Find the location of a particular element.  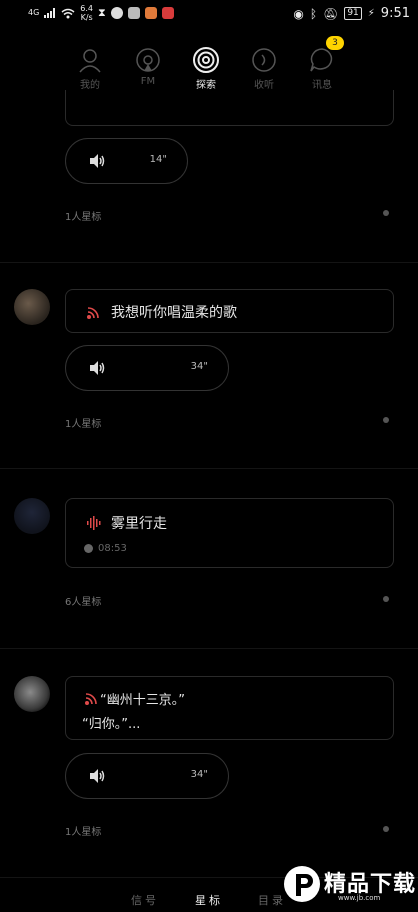

star-count: 6人星标 is located at coordinates (83, 602).